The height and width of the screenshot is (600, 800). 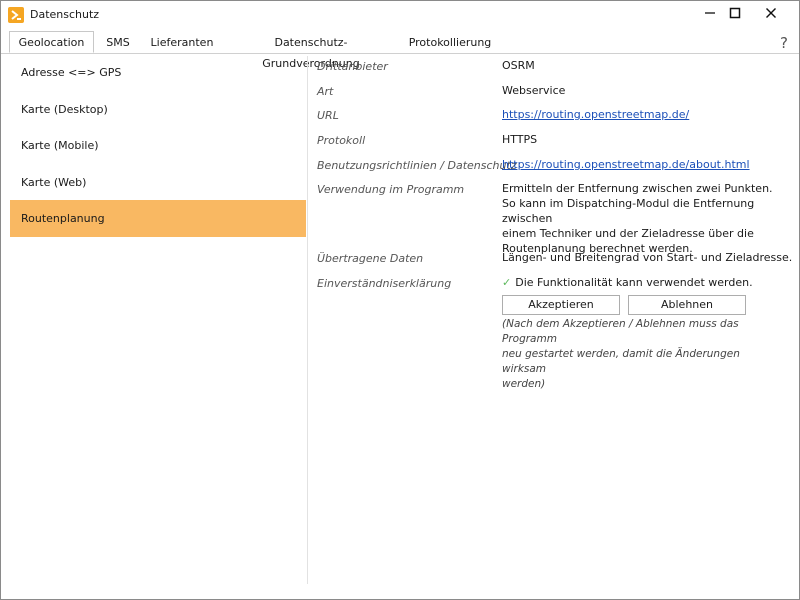 I want to click on panel-divider, so click(x=307, y=320).